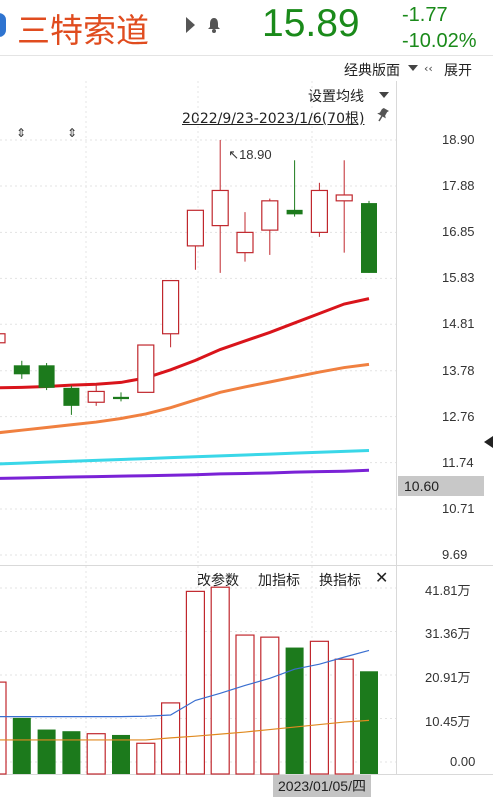 Image resolution: width=493 pixels, height=808 pixels. I want to click on high-price-annotation: ↖18.90, so click(249, 154).